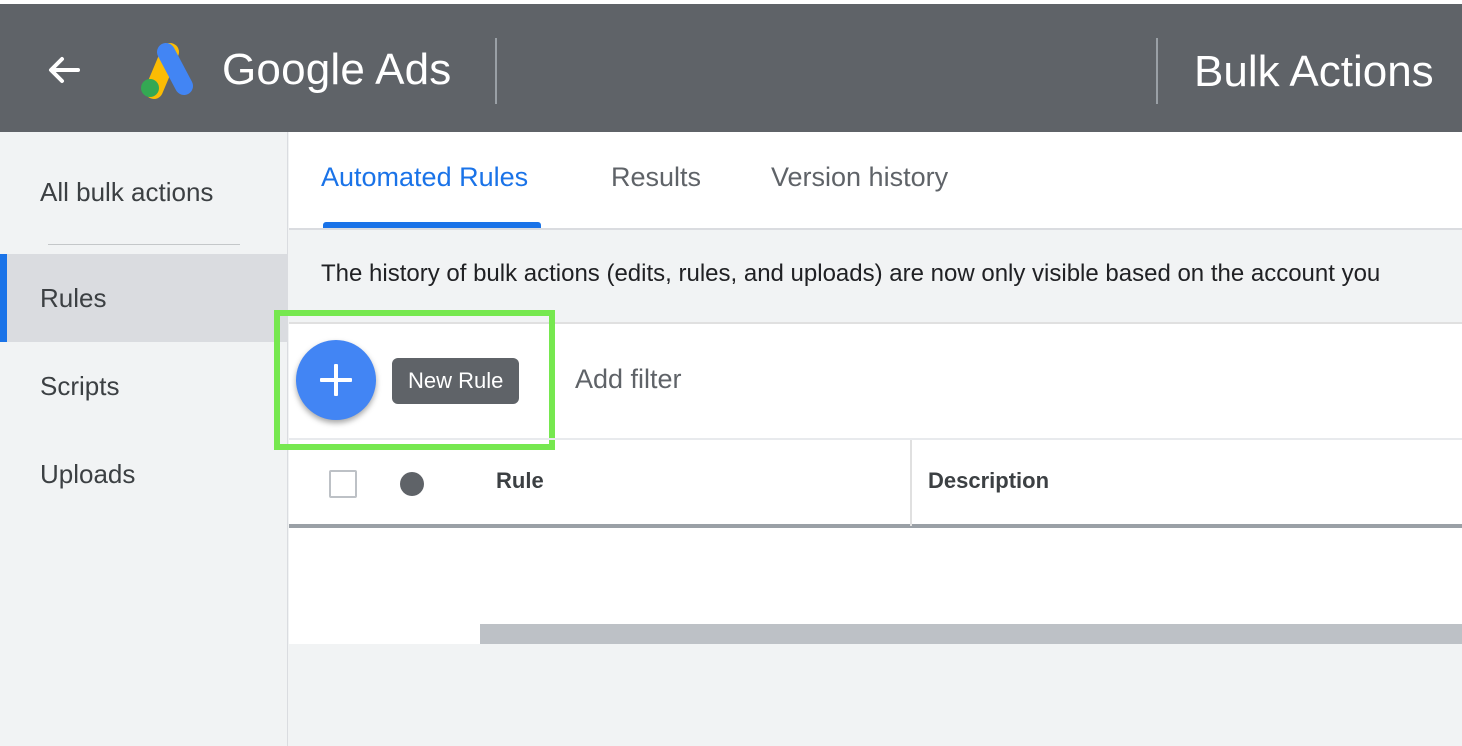 This screenshot has height=746, width=1462. I want to click on sidebar-item-rules: Rules, so click(144, 298).